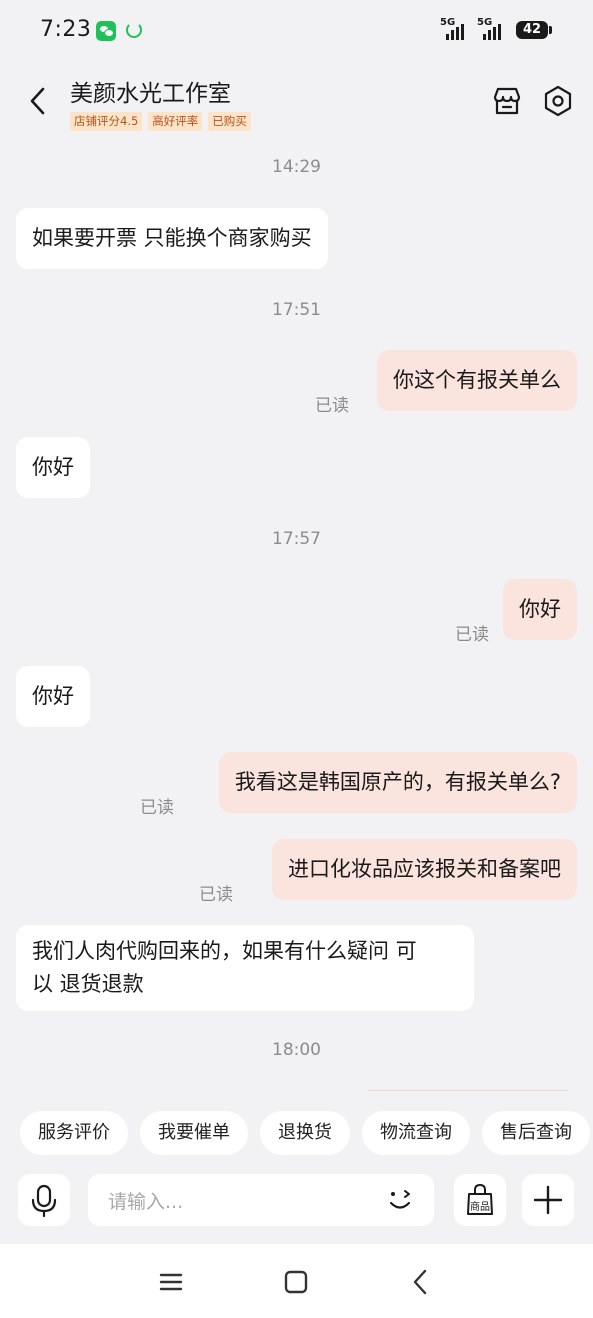 Image resolution: width=593 pixels, height=1318 pixels. Describe the element at coordinates (106, 31) in the screenshot. I see `wechat-notification-icon` at that location.